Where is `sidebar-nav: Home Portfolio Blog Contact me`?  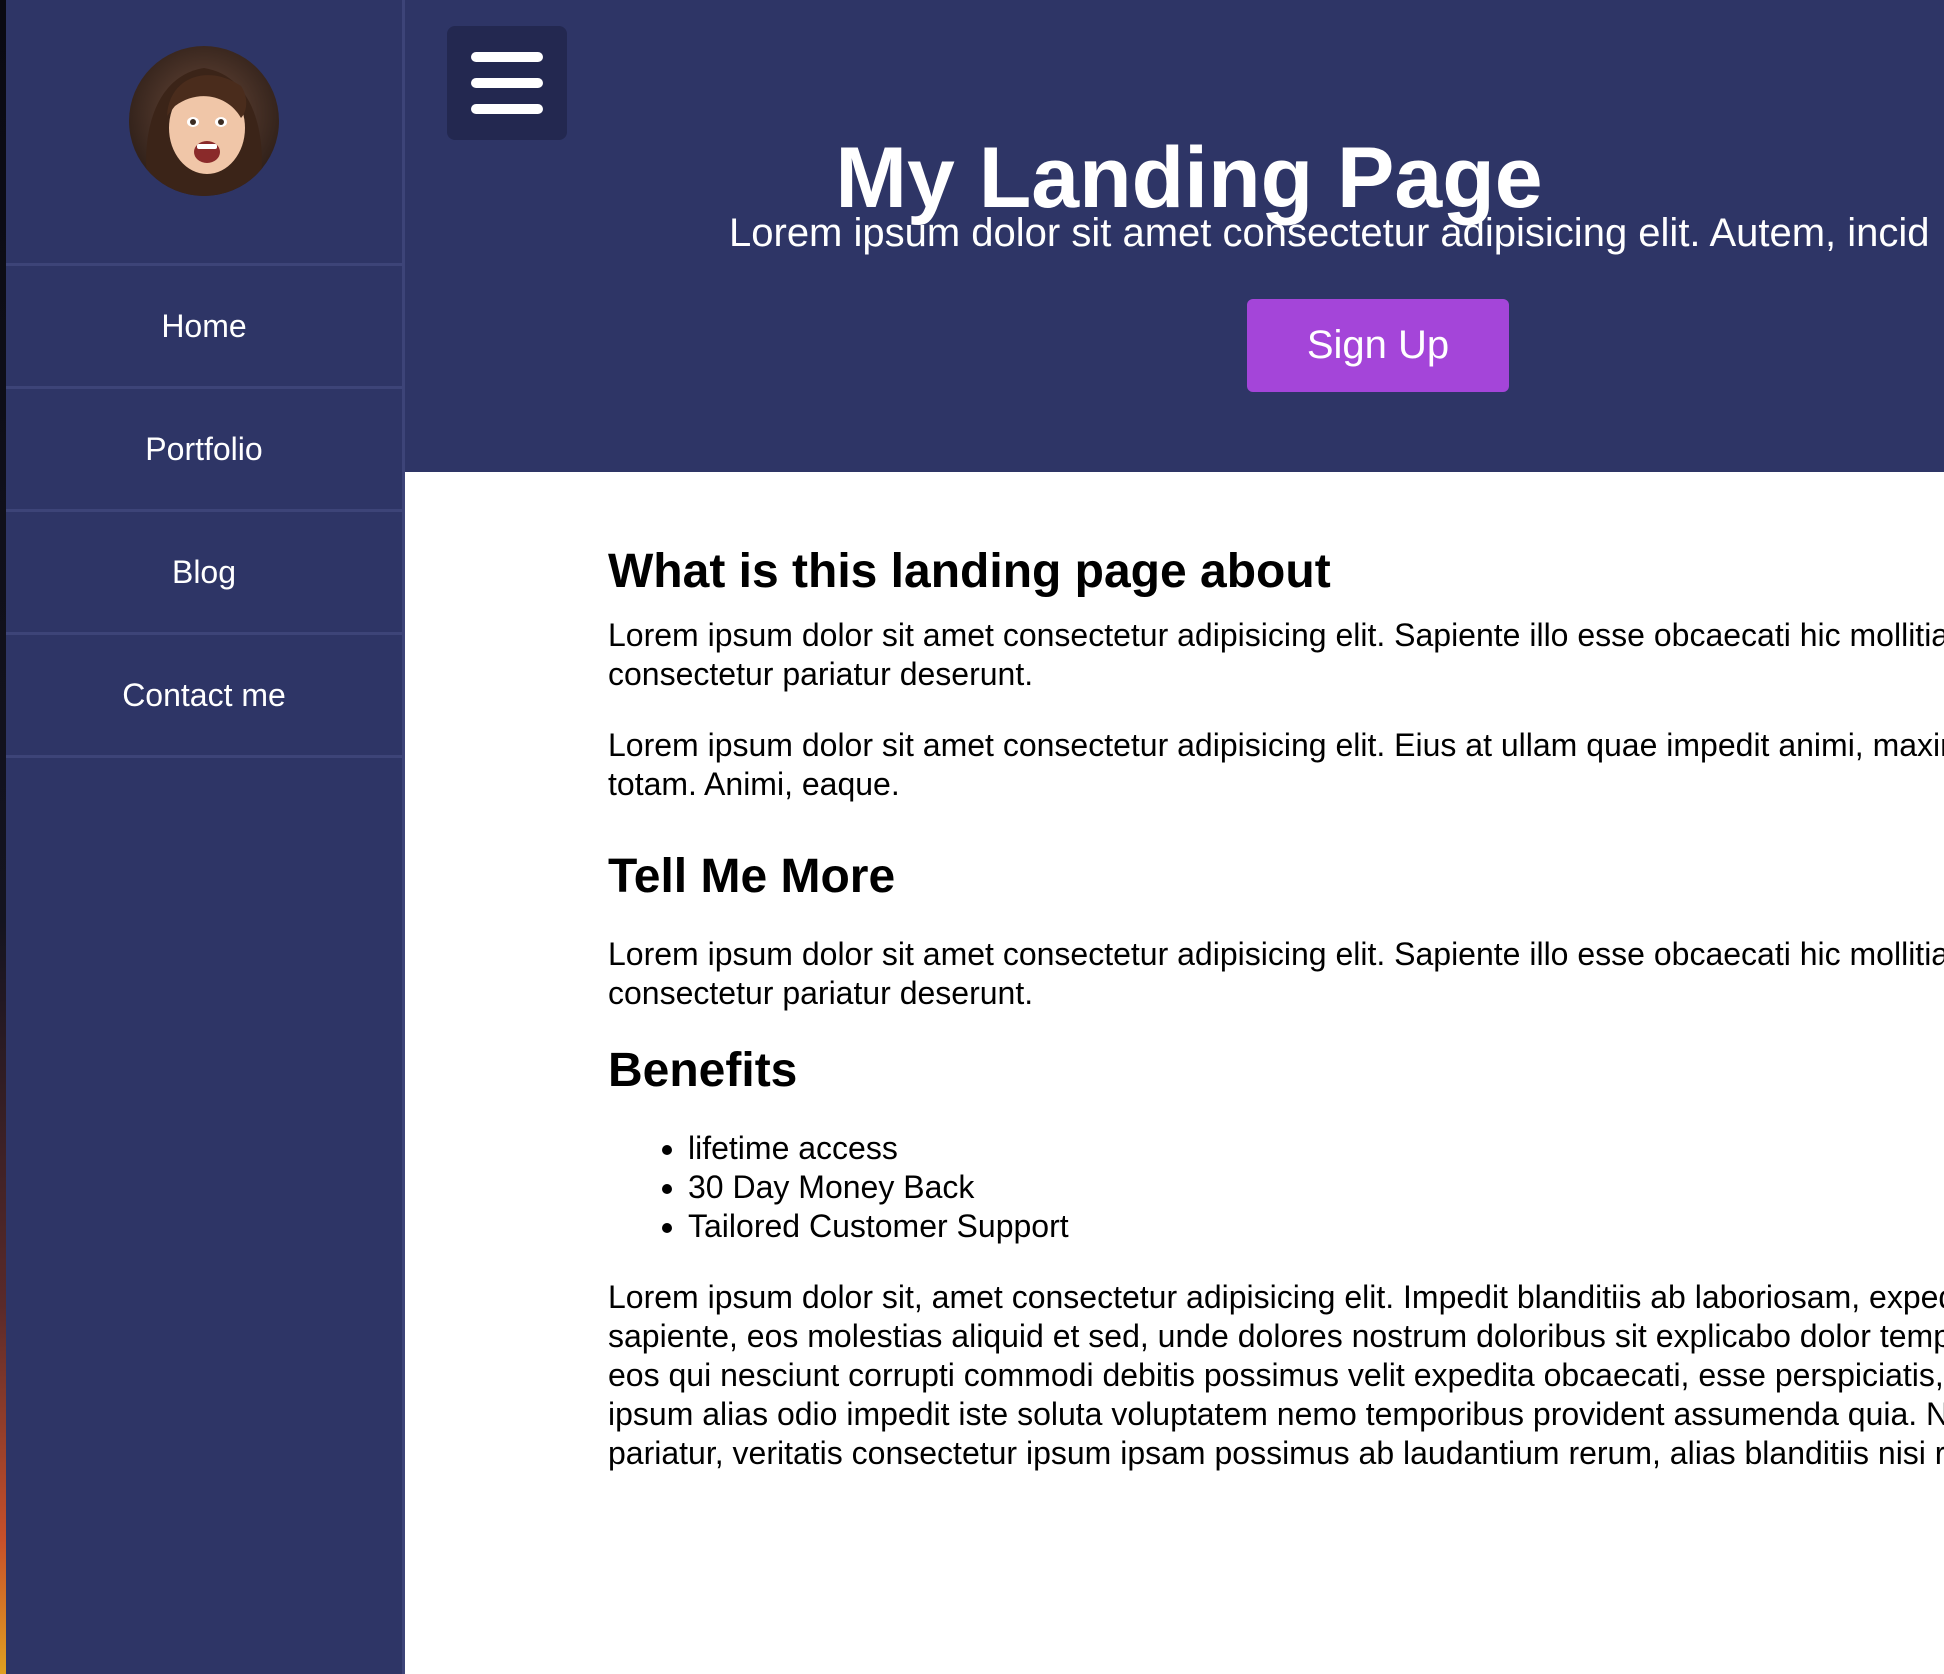
sidebar-nav: Home Portfolio Blog Contact me is located at coordinates (204, 510).